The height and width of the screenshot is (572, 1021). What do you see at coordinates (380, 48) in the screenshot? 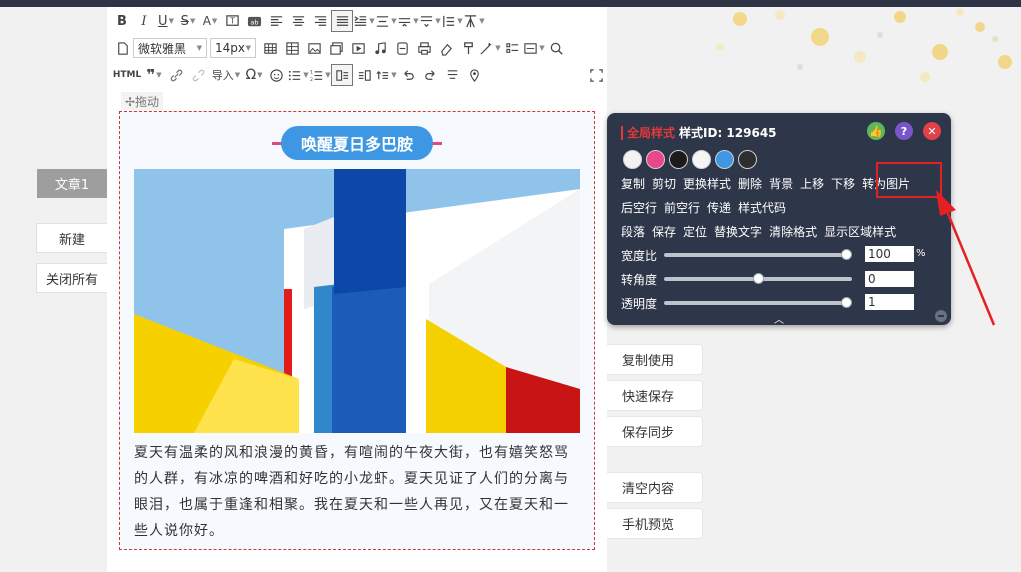
I see `insert-audio-button` at bounding box center [380, 48].